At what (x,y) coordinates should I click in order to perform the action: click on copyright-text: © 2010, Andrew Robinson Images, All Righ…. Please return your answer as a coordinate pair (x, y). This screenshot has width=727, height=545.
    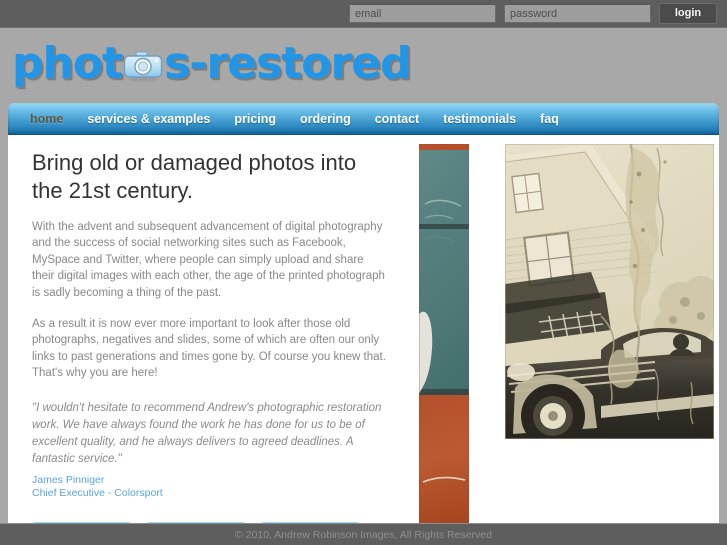
    Looking at the image, I should click on (363, 534).